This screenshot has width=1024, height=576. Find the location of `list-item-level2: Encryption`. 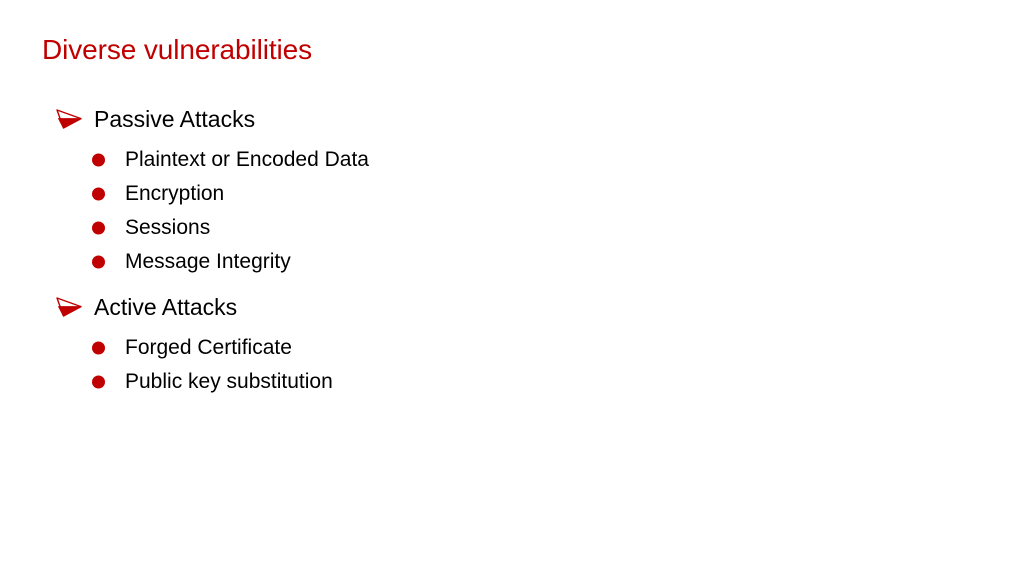

list-item-level2: Encryption is located at coordinates (512, 194).